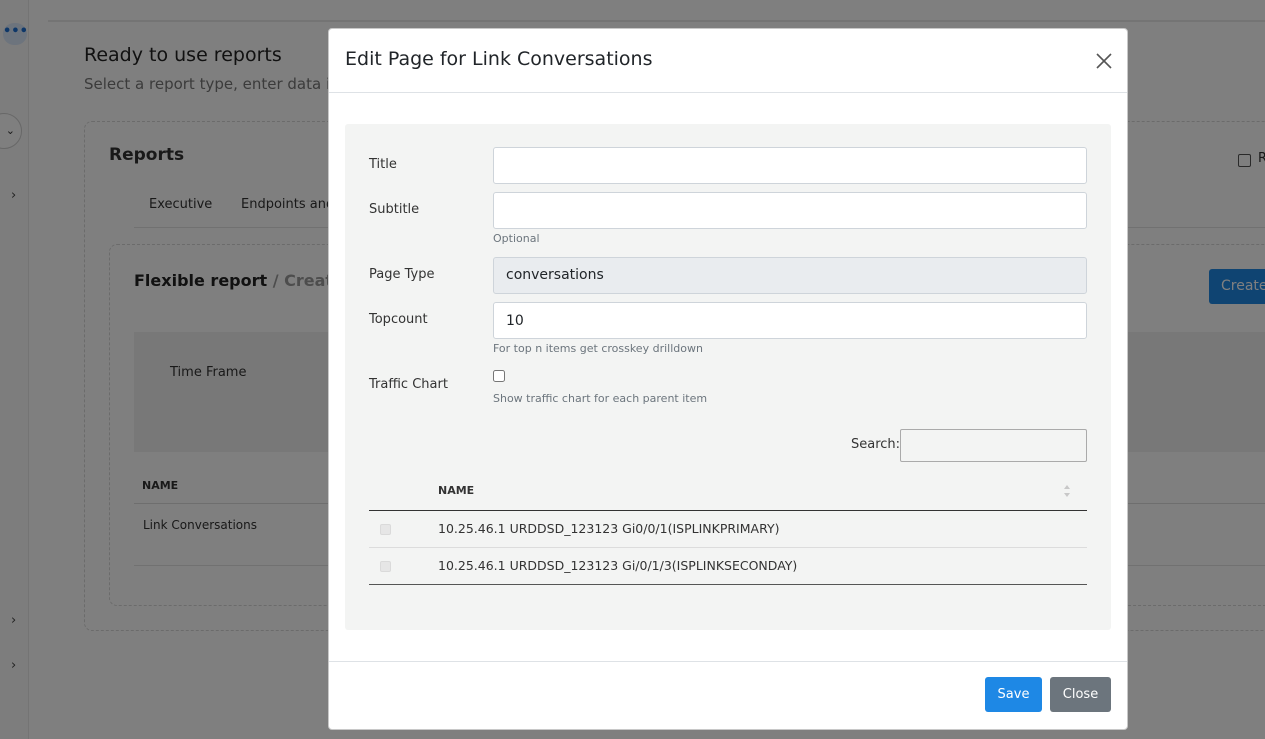 Image resolution: width=1265 pixels, height=739 pixels. What do you see at coordinates (728, 695) in the screenshot?
I see `modal-footer: Save Close` at bounding box center [728, 695].